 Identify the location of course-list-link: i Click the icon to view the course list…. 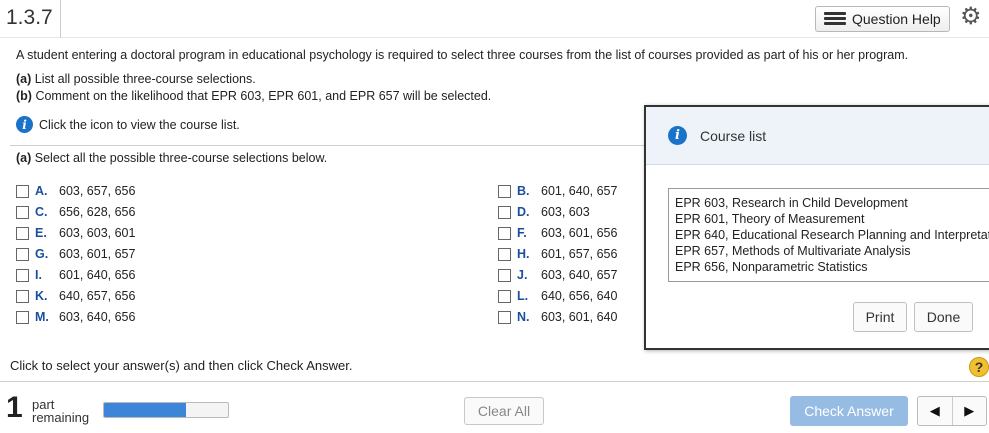
(128, 124).